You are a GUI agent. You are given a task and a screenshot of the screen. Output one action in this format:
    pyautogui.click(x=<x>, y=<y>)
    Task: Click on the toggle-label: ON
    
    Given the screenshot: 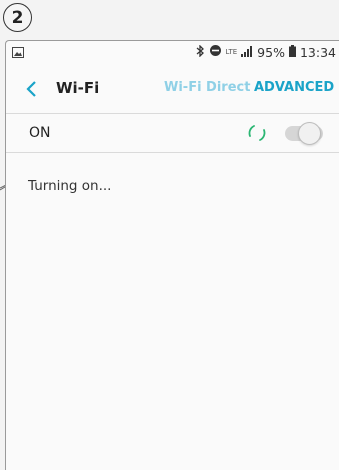 What is the action you would take?
    pyautogui.click(x=40, y=133)
    